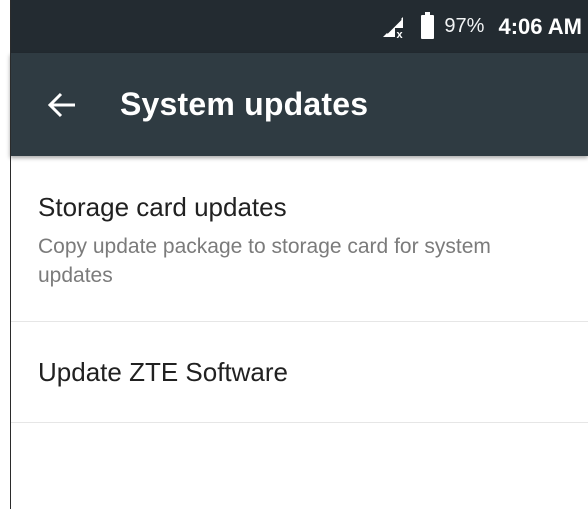 This screenshot has height=509, width=588. What do you see at coordinates (244, 104) in the screenshot?
I see `page-title: System updates` at bounding box center [244, 104].